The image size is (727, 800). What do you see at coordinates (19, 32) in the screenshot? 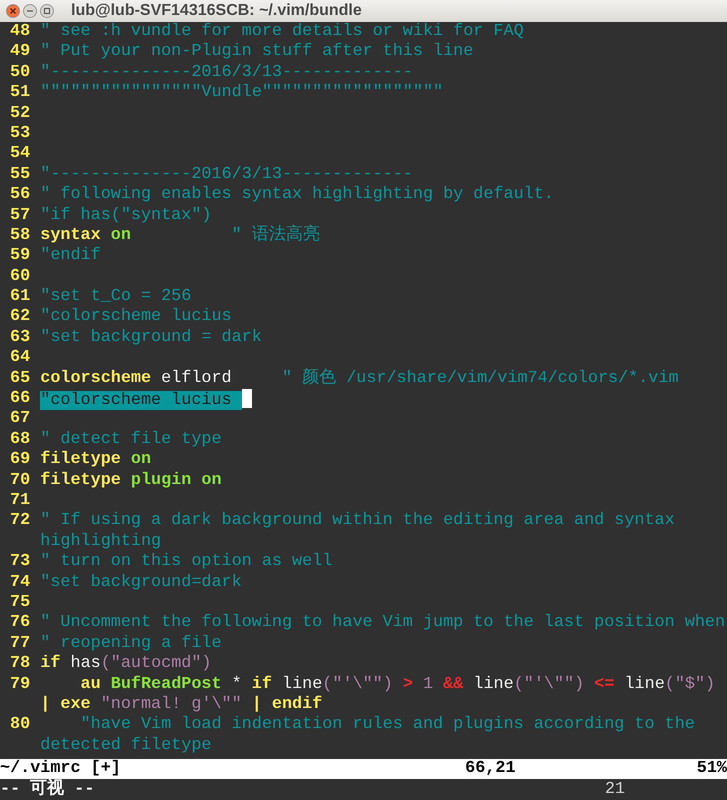
I see `line-number: 48` at bounding box center [19, 32].